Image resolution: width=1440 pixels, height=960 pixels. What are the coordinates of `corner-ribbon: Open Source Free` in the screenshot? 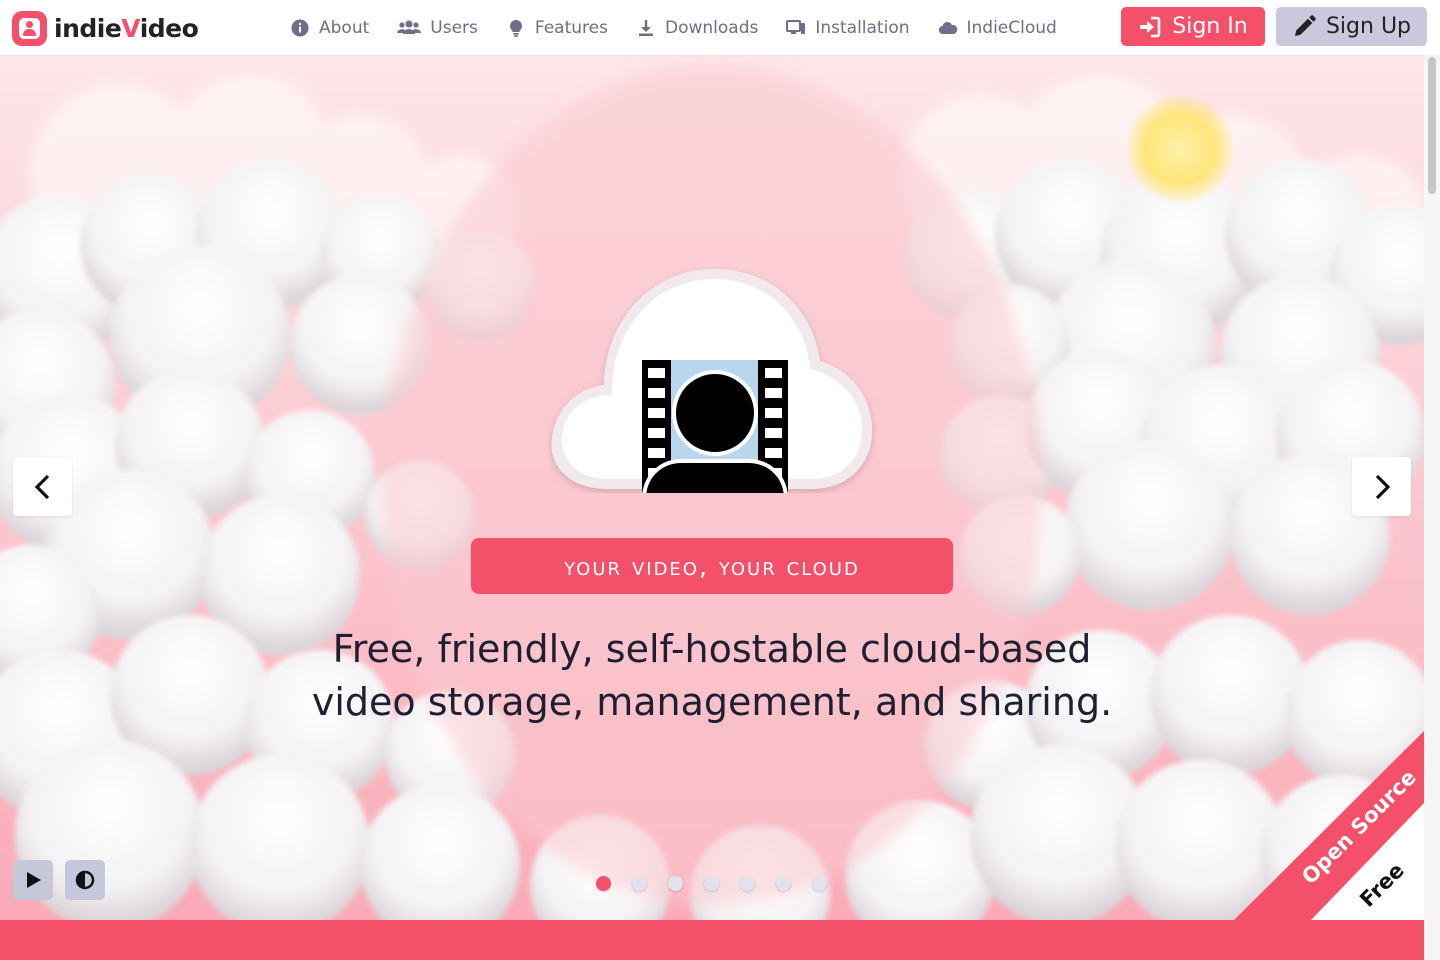 It's located at (1329, 825).